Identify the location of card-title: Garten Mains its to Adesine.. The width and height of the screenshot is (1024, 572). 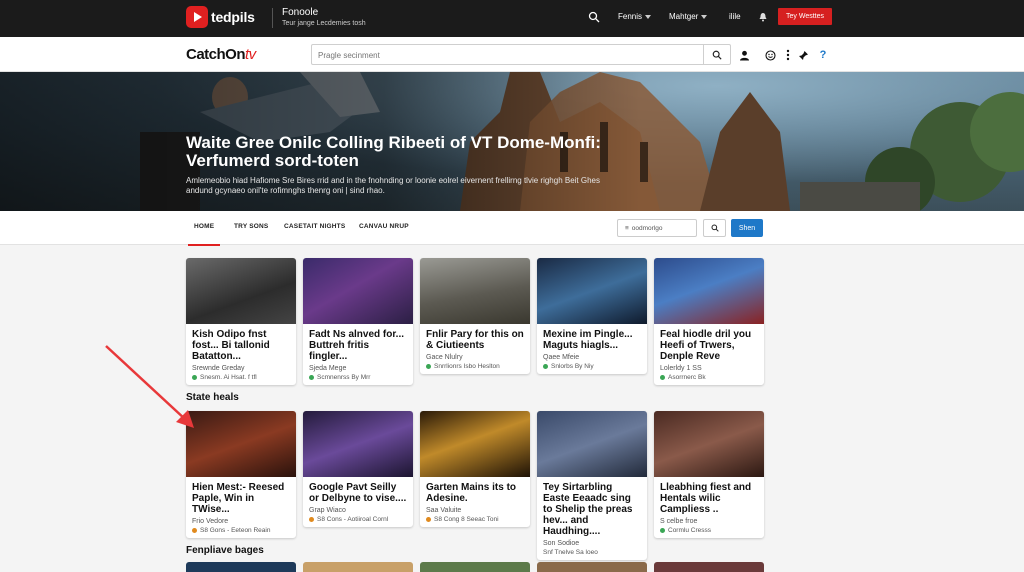
(471, 493).